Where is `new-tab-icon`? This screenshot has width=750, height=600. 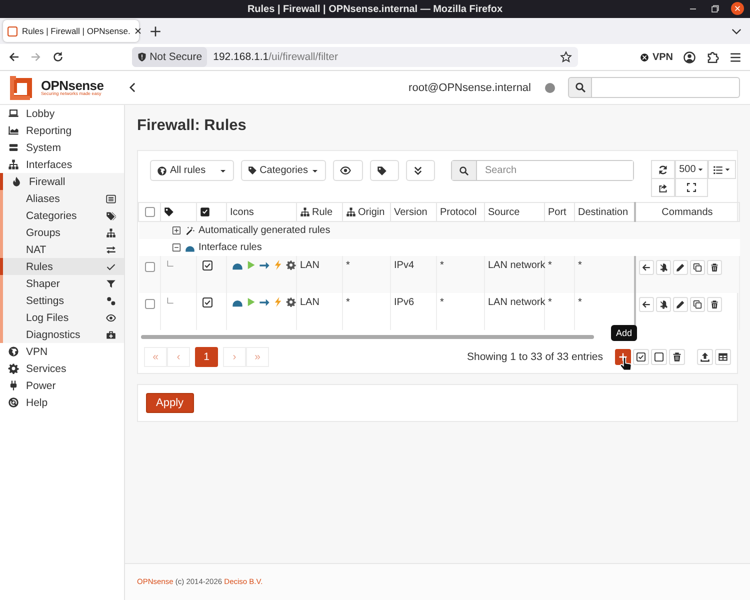
new-tab-icon is located at coordinates (155, 31).